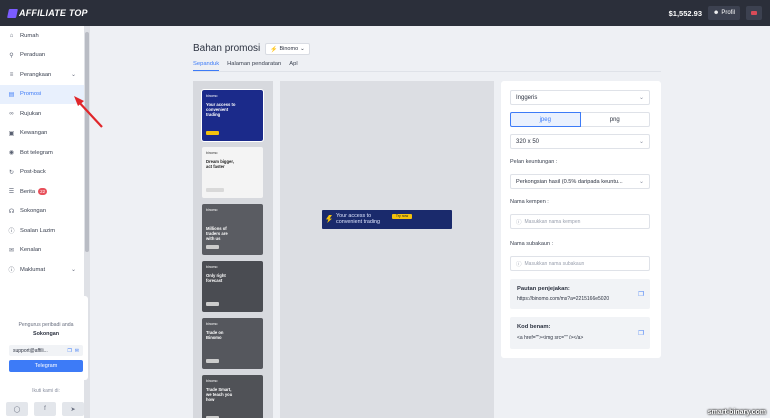 Image resolution: width=770 pixels, height=418 pixels. What do you see at coordinates (232, 343) in the screenshot?
I see `banner-thumbnail: binomo Trade on Binomo` at bounding box center [232, 343].